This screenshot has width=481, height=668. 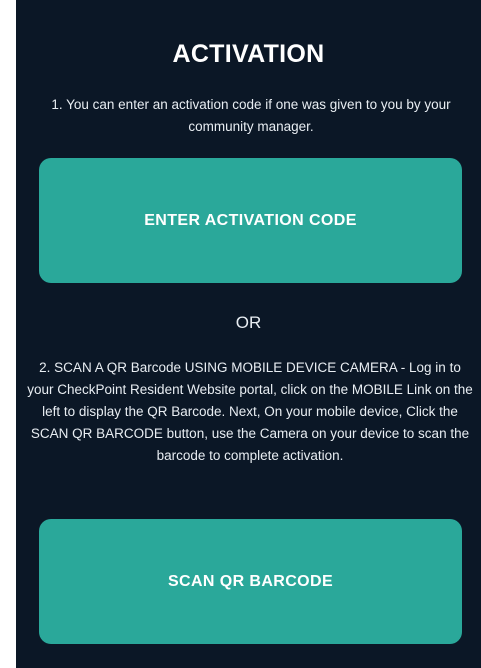 I want to click on or-separator: OR, so click(x=248, y=322).